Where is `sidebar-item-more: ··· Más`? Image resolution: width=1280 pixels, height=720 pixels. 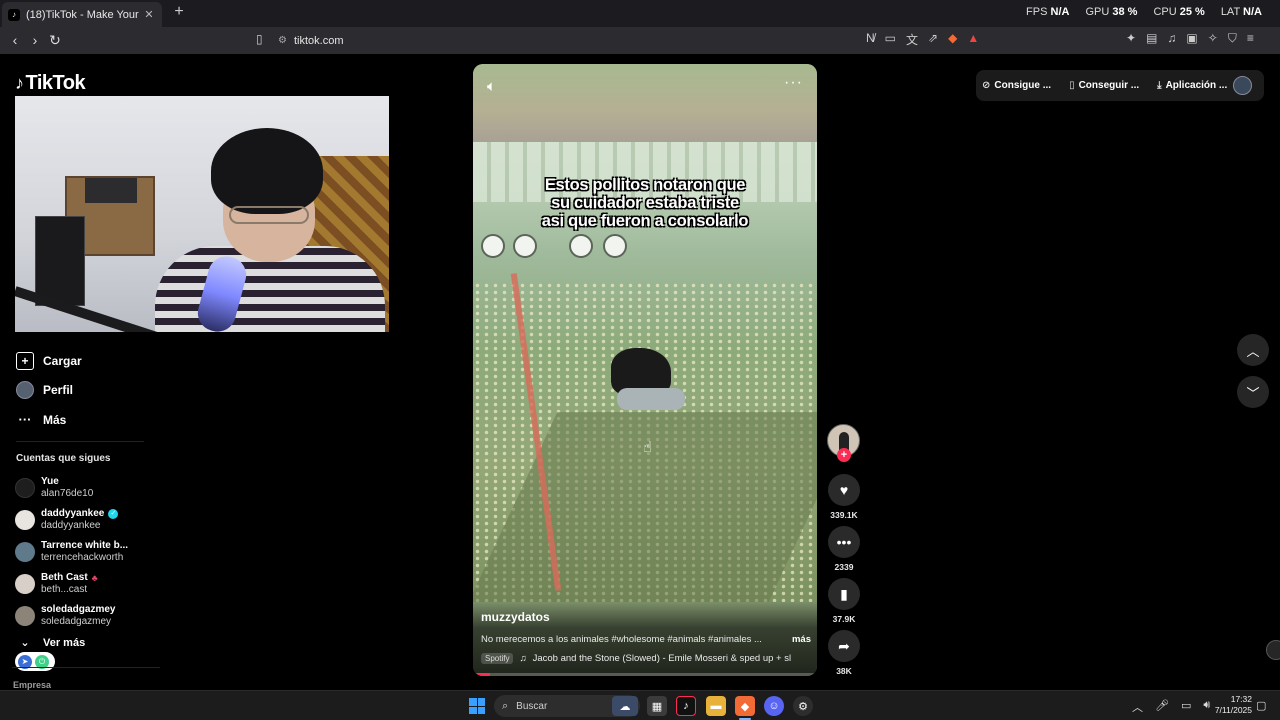
sidebar-item-more: ··· Más is located at coordinates (49, 420).